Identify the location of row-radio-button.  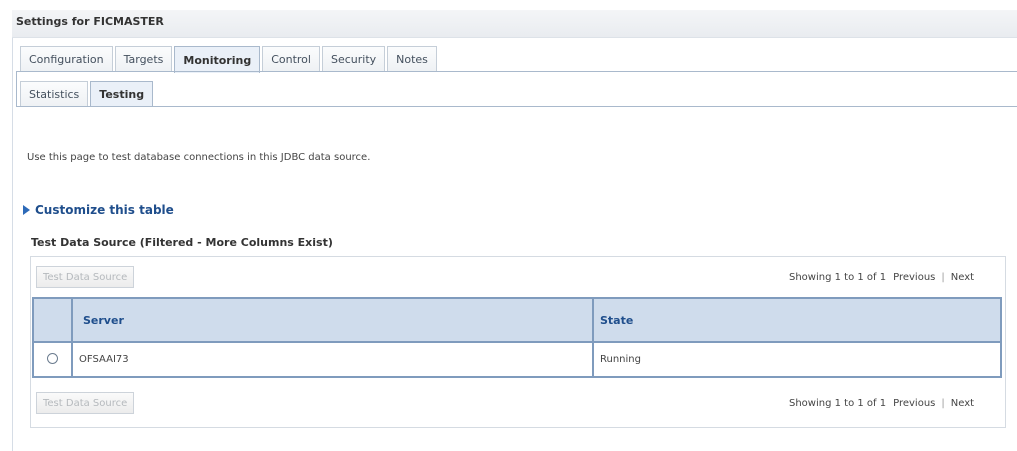
(52, 358).